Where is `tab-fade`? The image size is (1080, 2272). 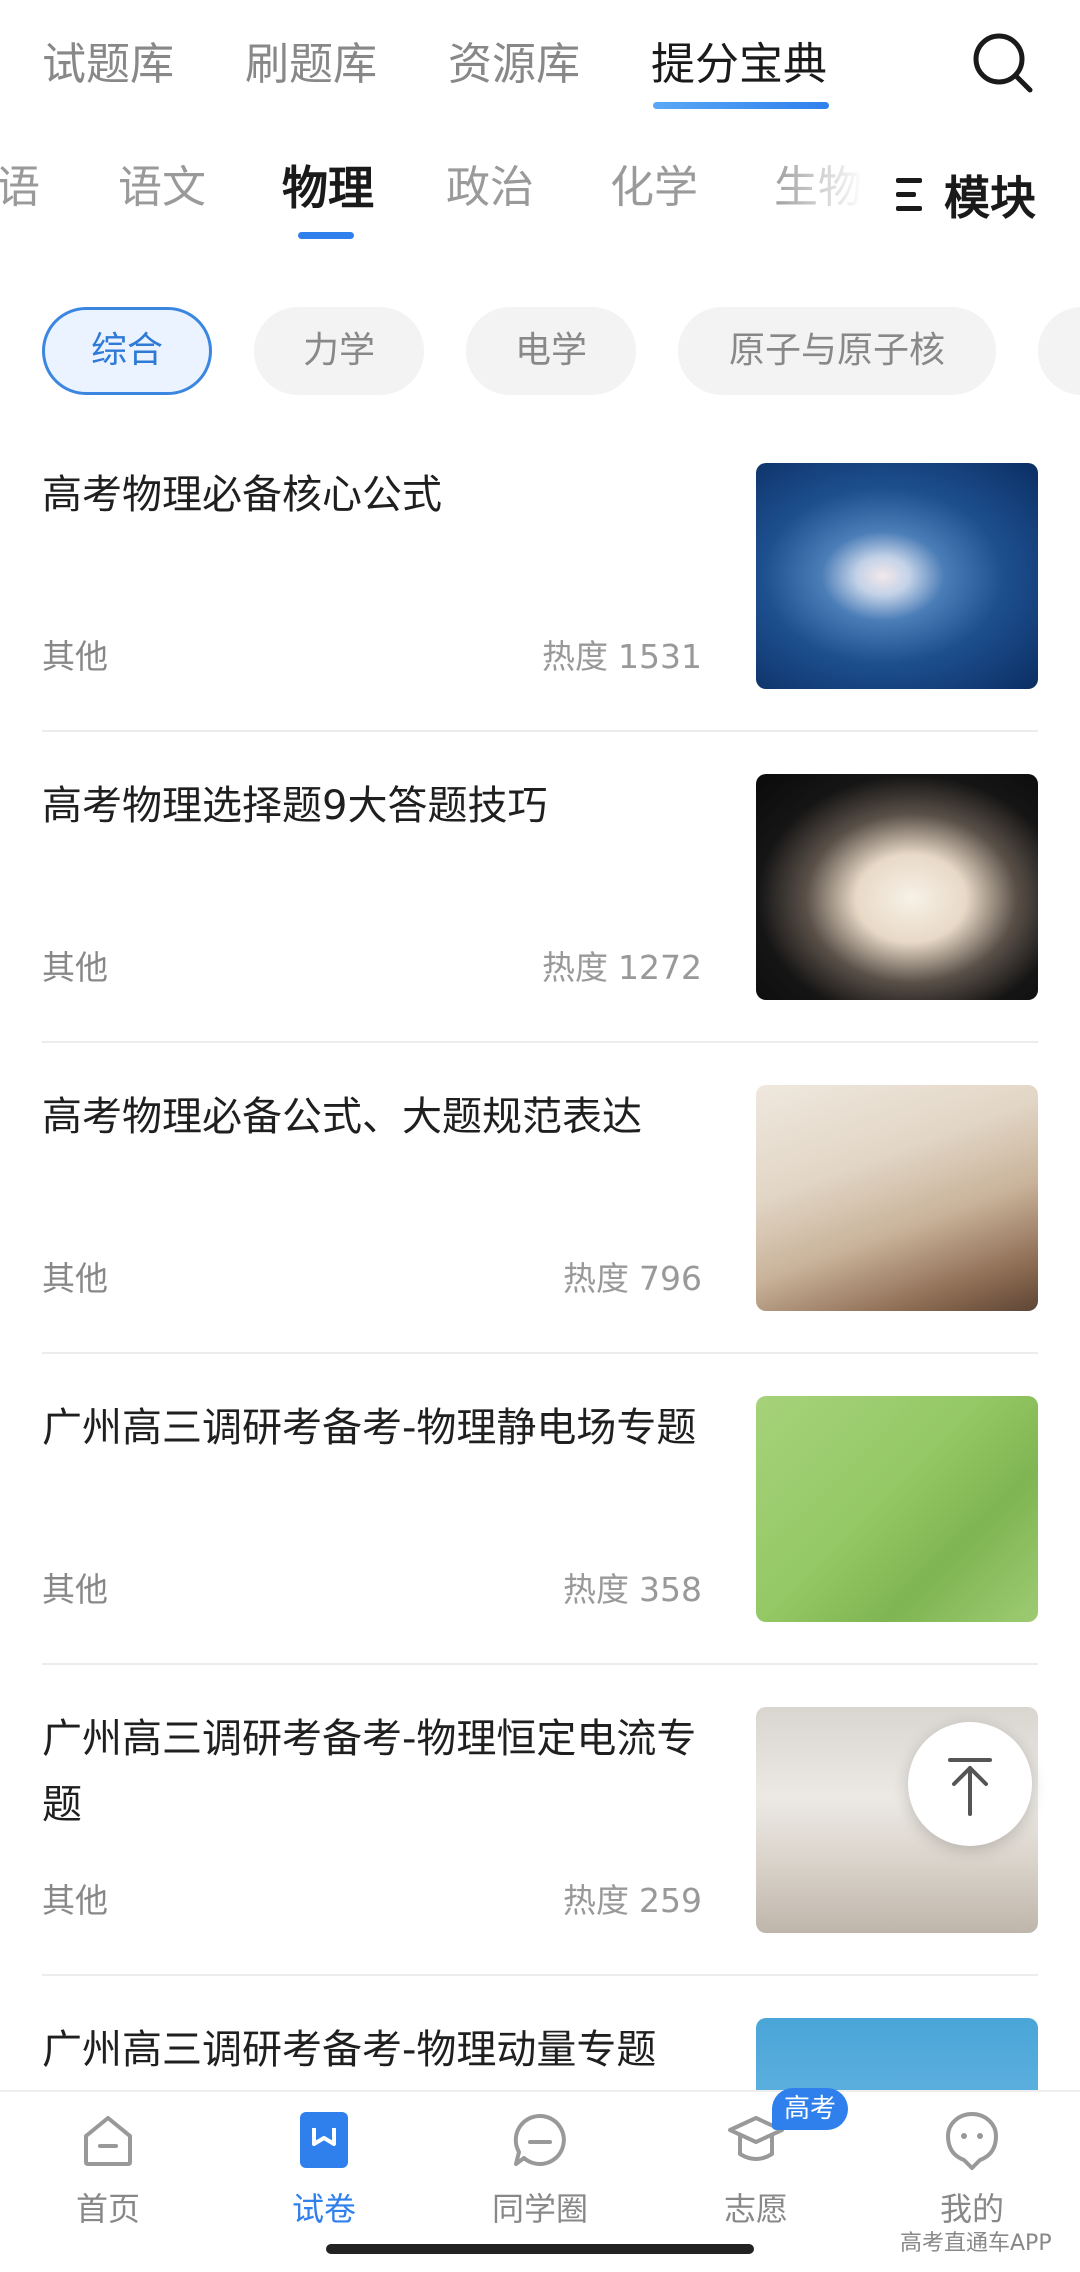 tab-fade is located at coordinates (825, 195).